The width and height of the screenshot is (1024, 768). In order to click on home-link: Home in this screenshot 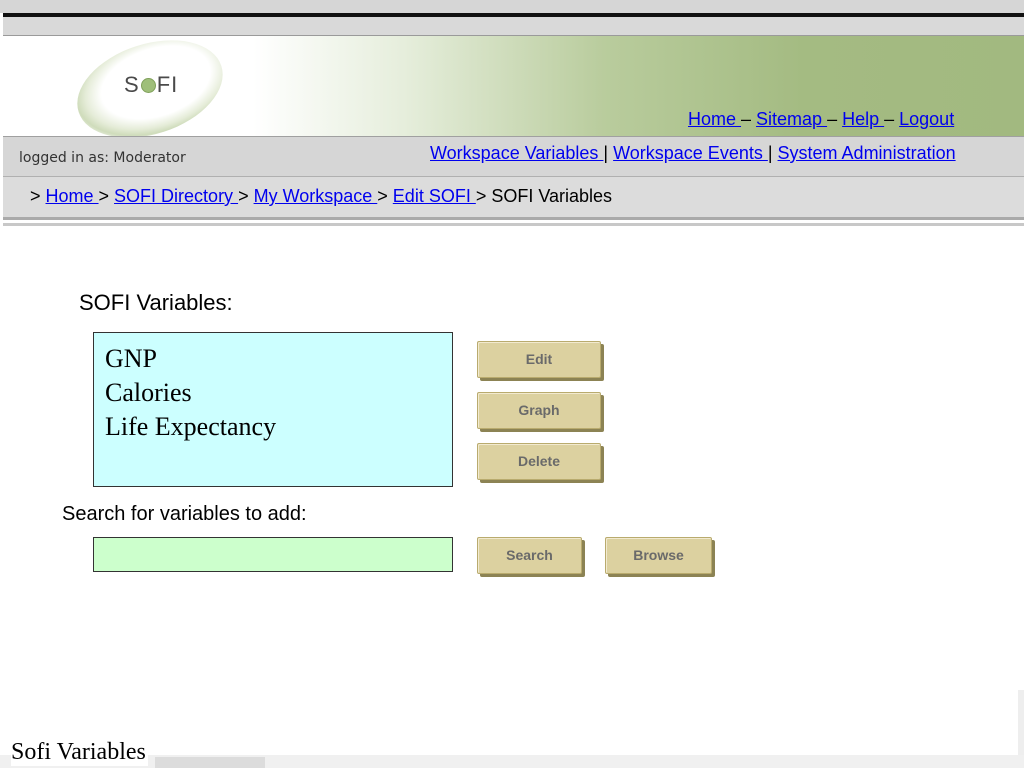, I will do `click(714, 119)`.